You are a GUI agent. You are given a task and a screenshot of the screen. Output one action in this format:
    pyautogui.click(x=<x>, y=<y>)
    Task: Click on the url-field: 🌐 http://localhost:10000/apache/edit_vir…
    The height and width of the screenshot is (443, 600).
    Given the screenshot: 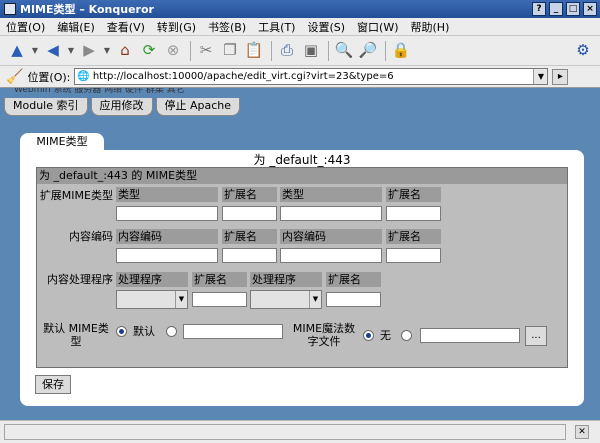 What is the action you would take?
    pyautogui.click(x=311, y=76)
    